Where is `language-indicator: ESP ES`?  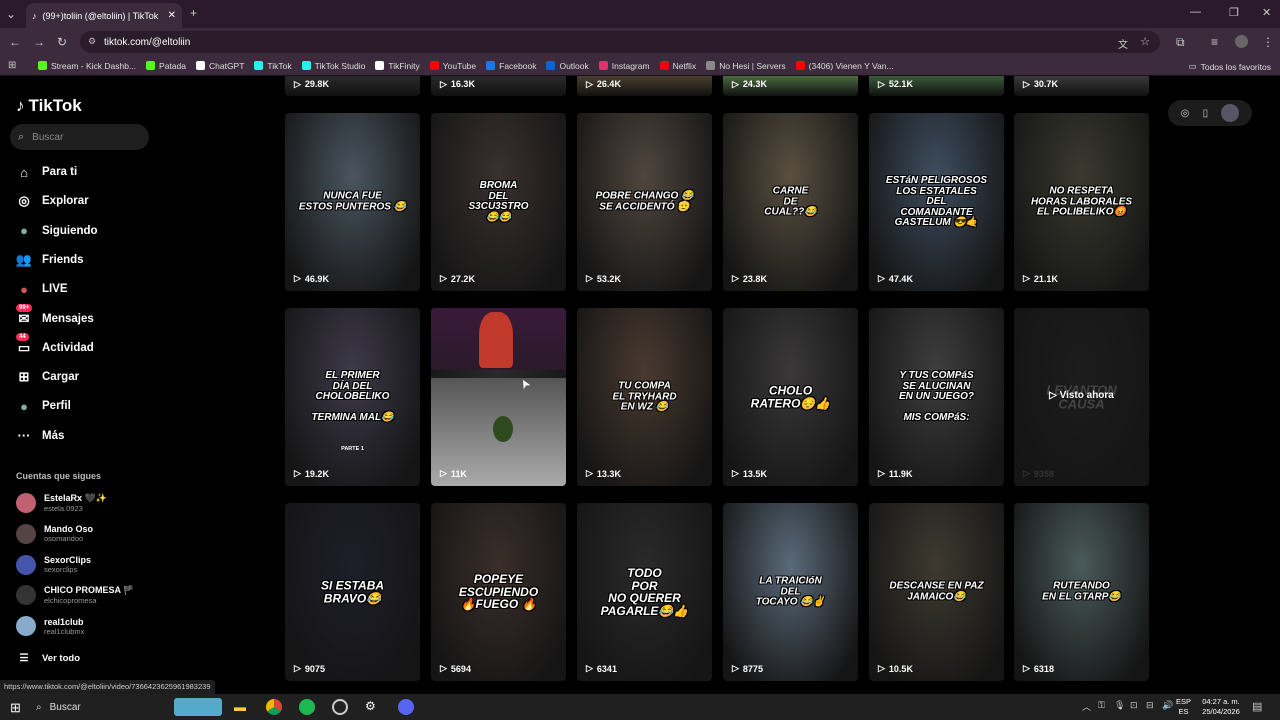 language-indicator: ESP ES is located at coordinates (1183, 707).